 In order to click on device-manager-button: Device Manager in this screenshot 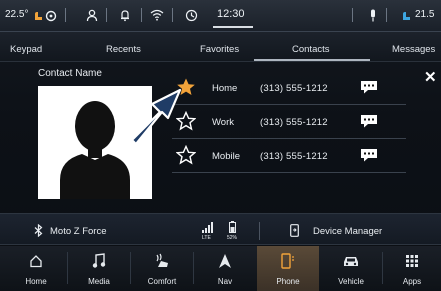, I will do `click(347, 231)`.